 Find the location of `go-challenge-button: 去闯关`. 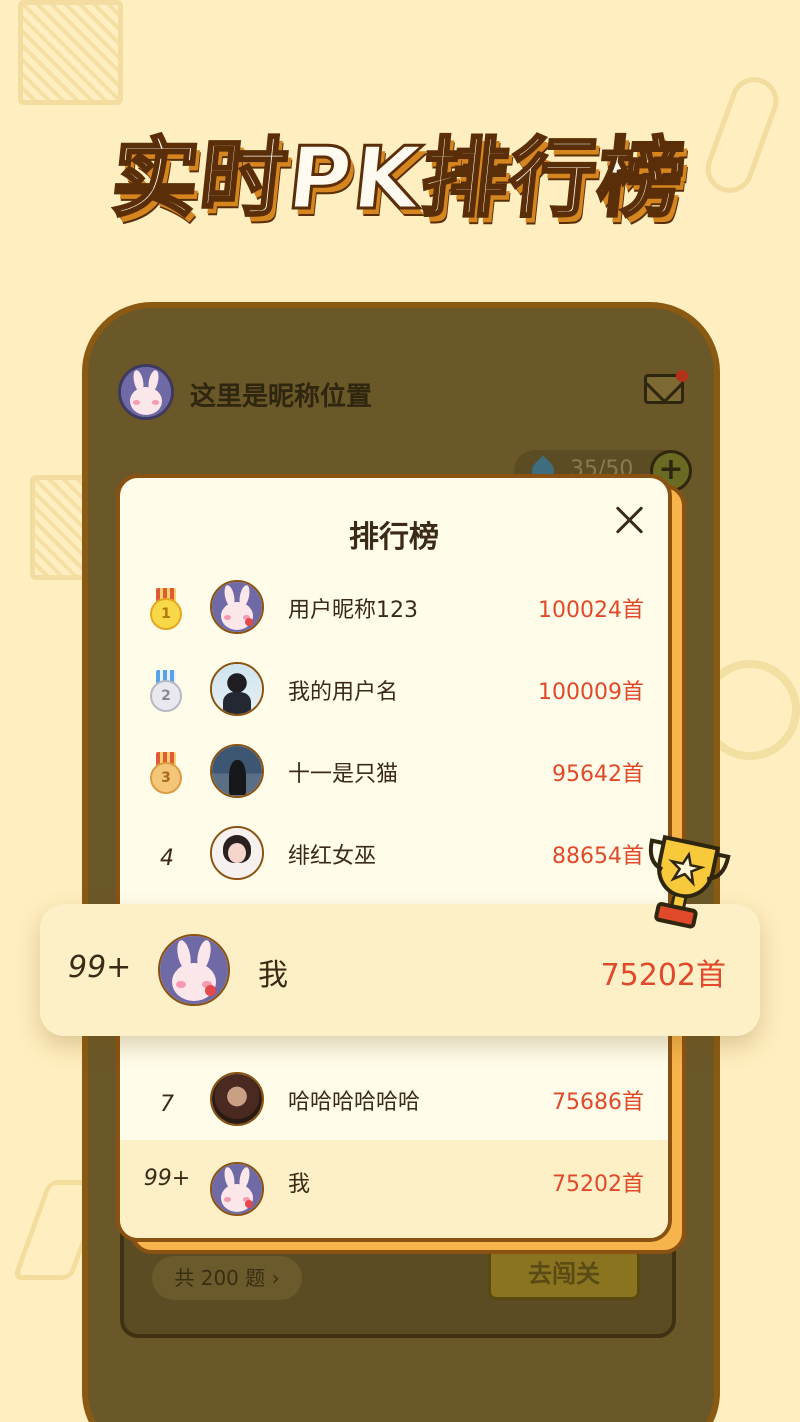

go-challenge-button: 去闯关 is located at coordinates (564, 1274).